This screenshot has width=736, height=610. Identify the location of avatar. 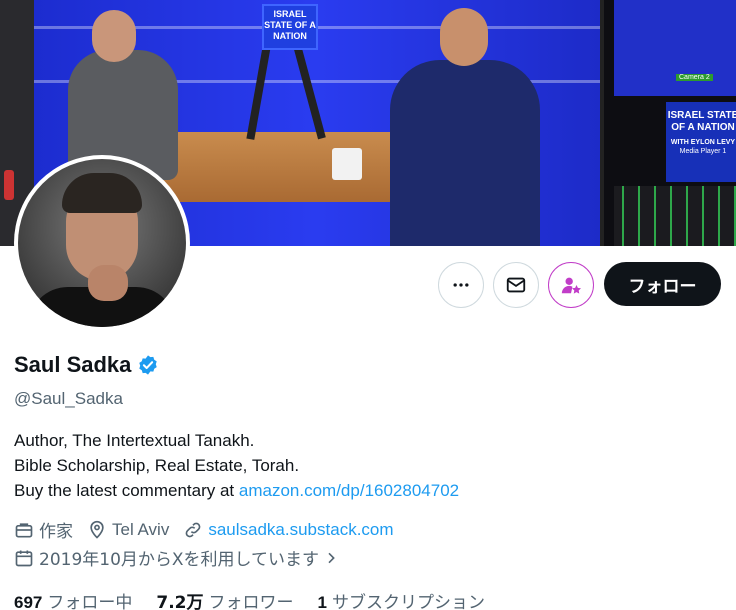
(102, 243).